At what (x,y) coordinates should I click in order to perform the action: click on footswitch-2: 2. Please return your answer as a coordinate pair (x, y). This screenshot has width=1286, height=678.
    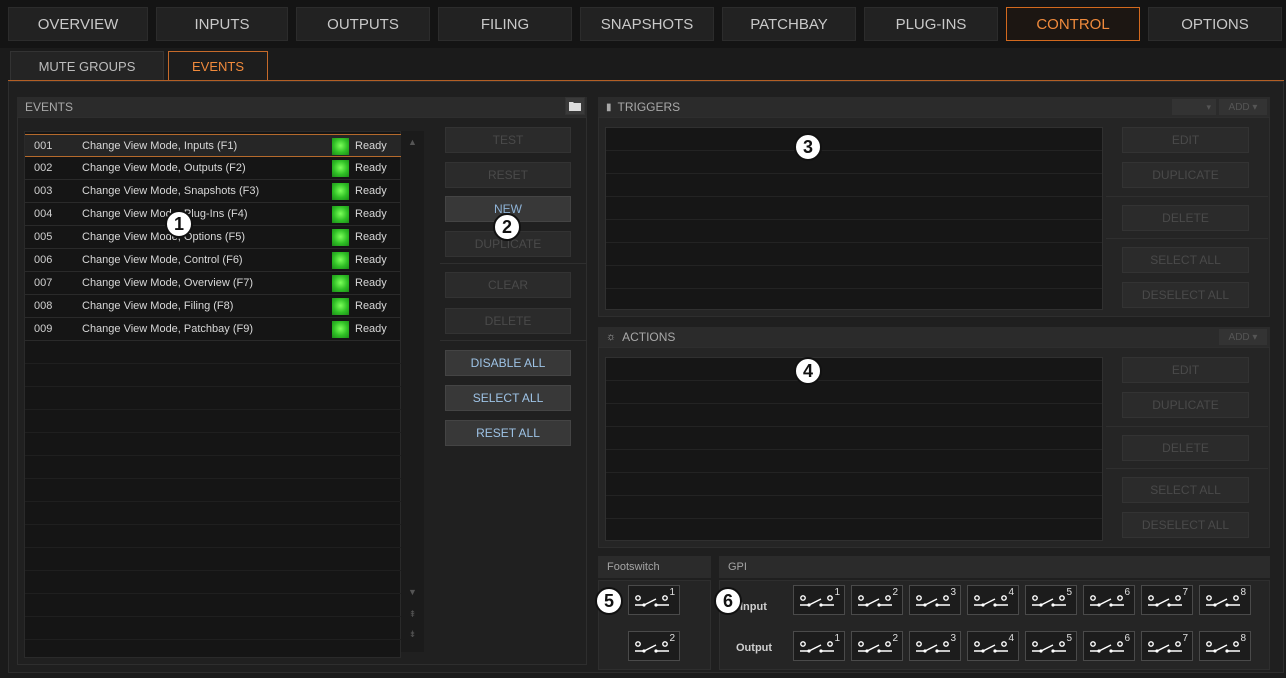
    Looking at the image, I should click on (654, 646).